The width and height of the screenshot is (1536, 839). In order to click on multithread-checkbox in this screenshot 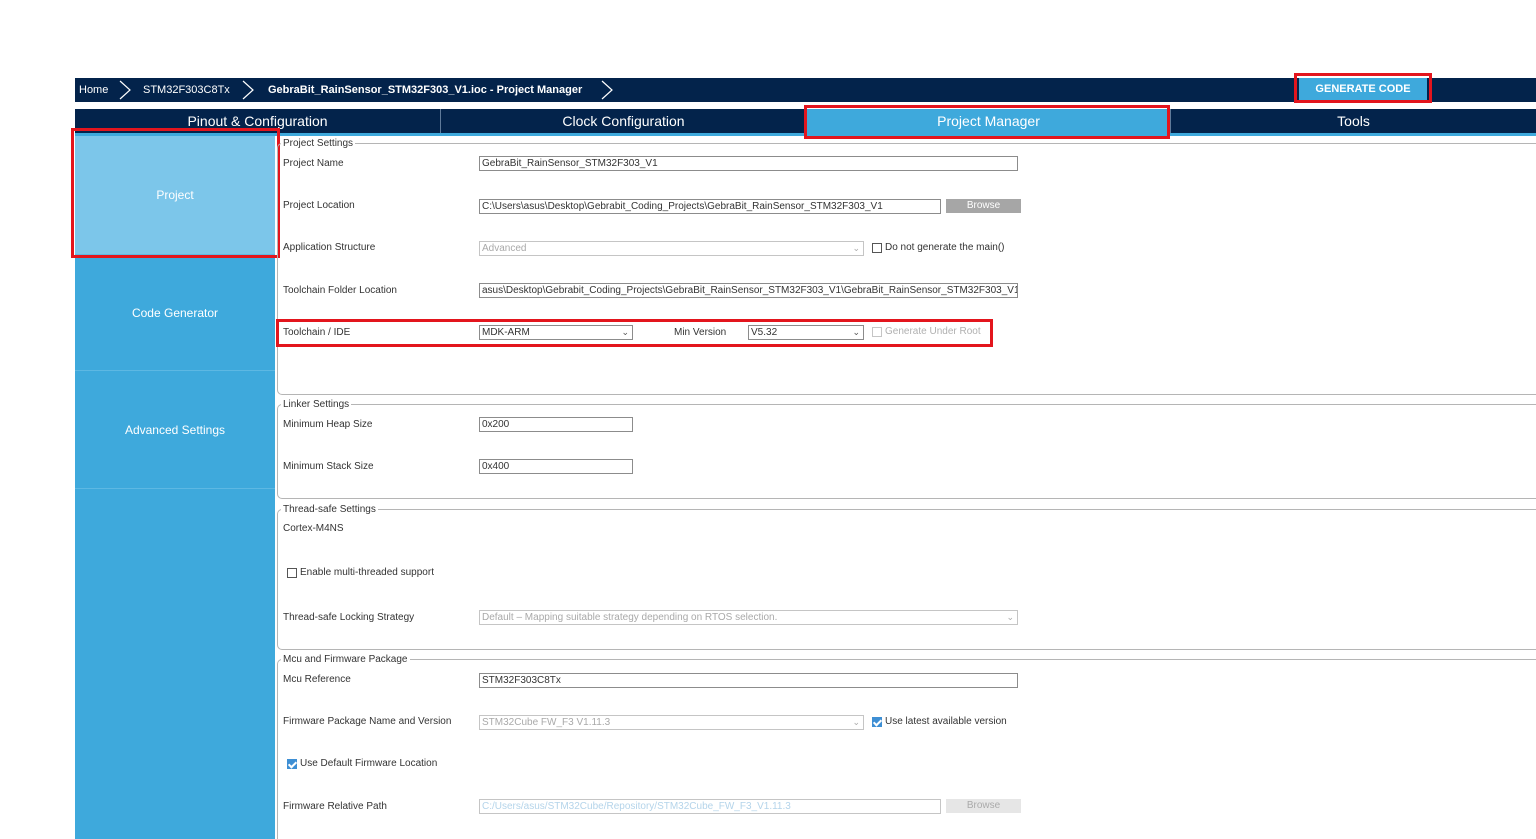, I will do `click(292, 573)`.